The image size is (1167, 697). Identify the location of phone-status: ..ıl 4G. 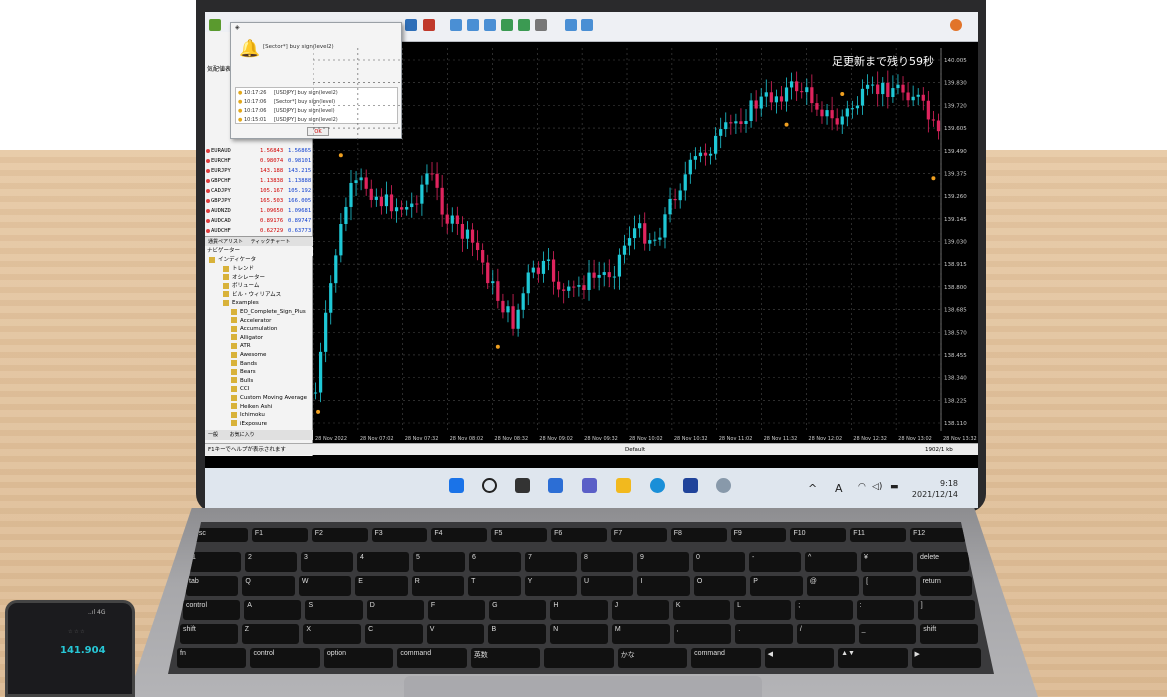
(97, 612).